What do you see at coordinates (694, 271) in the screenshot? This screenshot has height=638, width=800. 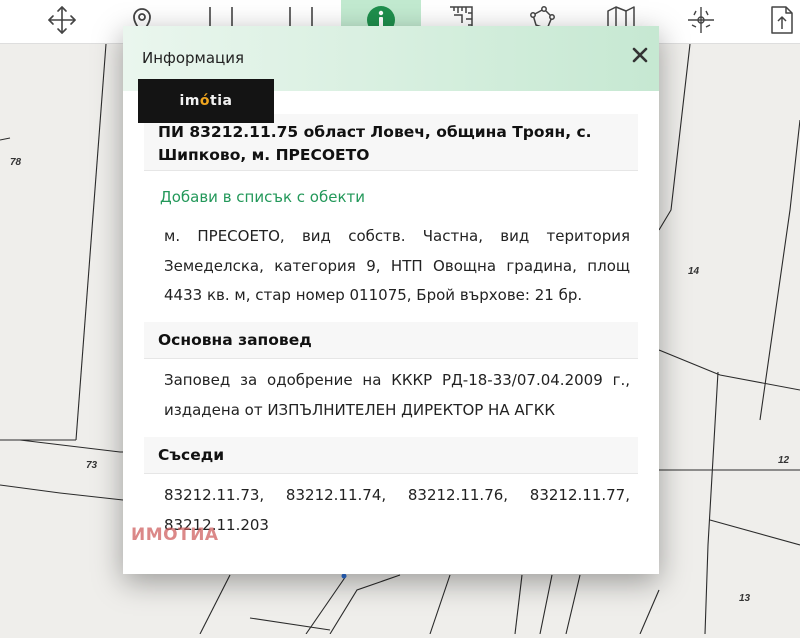 I see `parcel-number-label: 14` at bounding box center [694, 271].